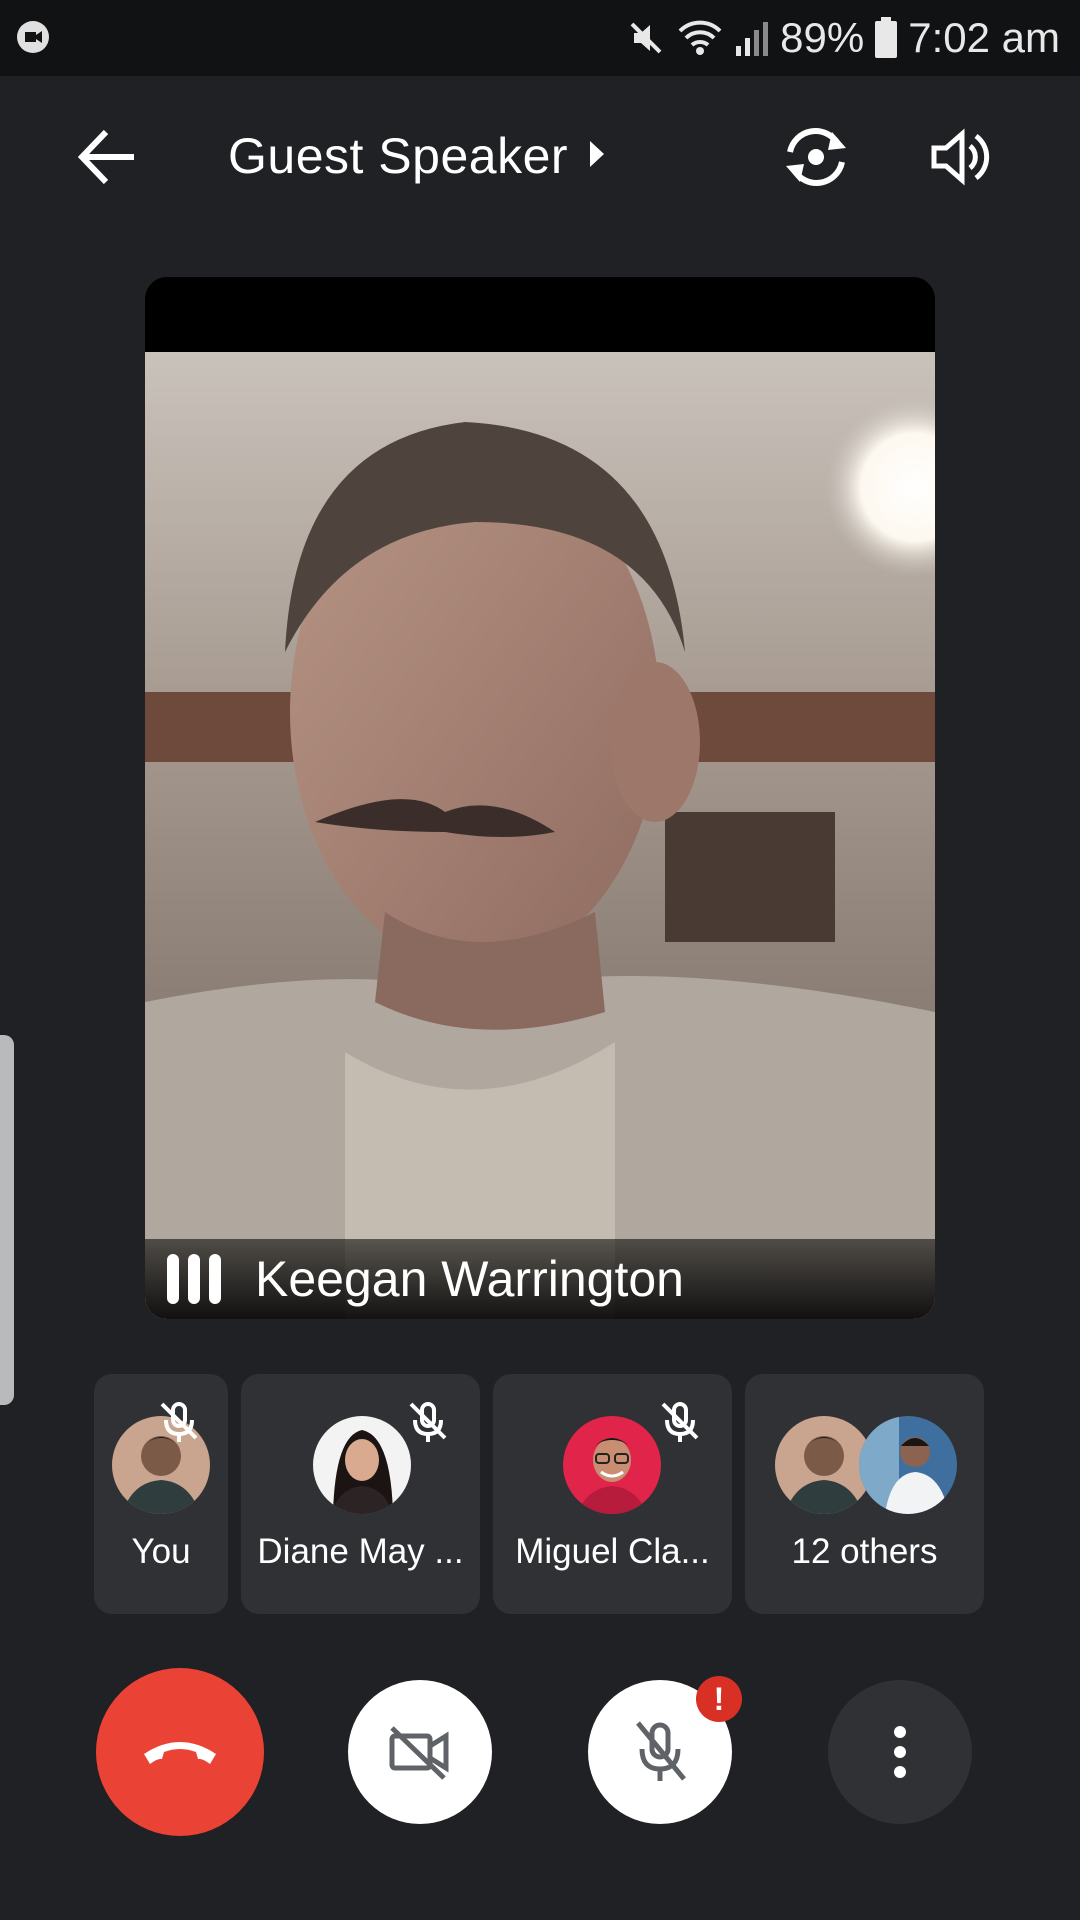  I want to click on caret-right-icon, so click(597, 156).